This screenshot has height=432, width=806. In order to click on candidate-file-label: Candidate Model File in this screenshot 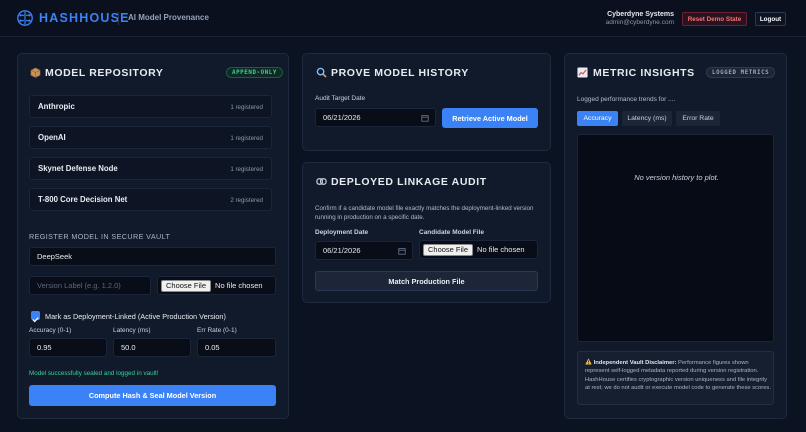, I will do `click(452, 232)`.